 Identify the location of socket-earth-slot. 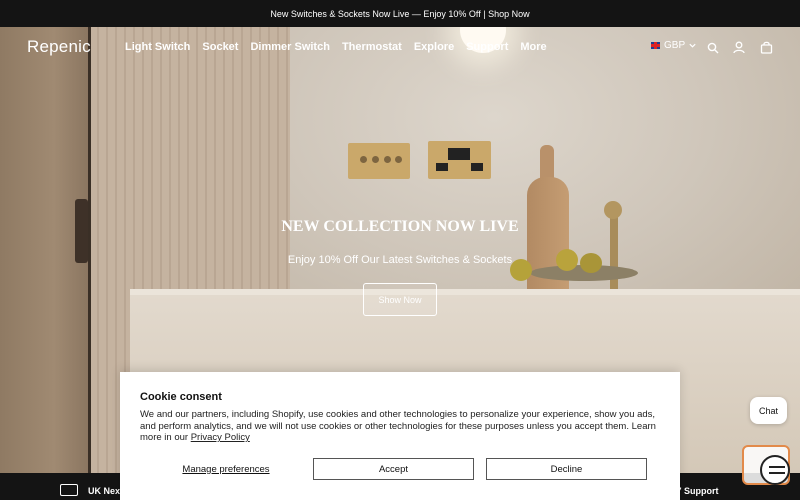
(459, 154).